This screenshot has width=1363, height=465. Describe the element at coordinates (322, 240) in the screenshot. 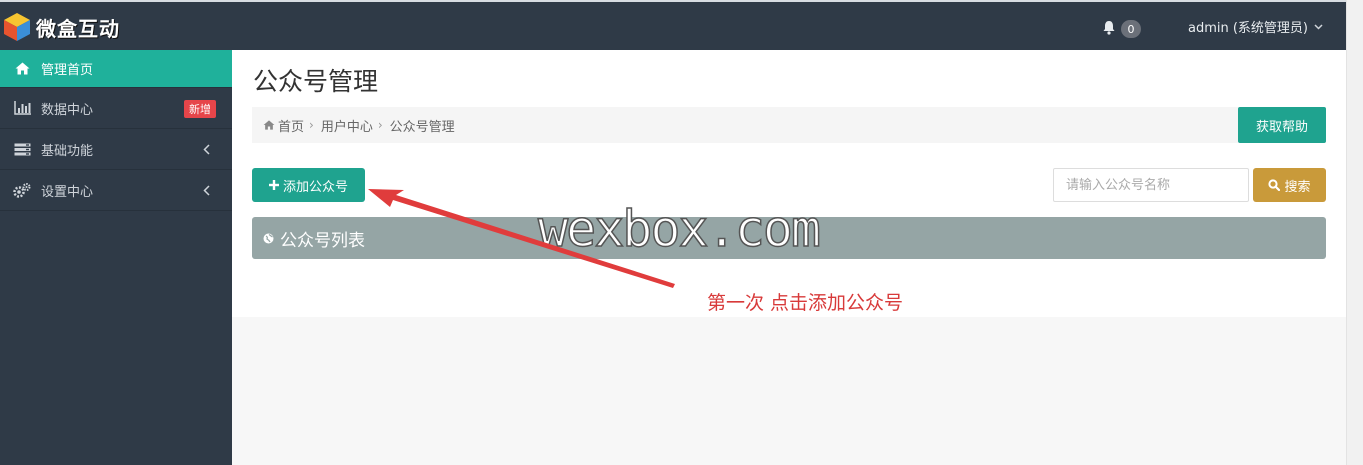

I see `panel-title: 公众号列表` at that location.